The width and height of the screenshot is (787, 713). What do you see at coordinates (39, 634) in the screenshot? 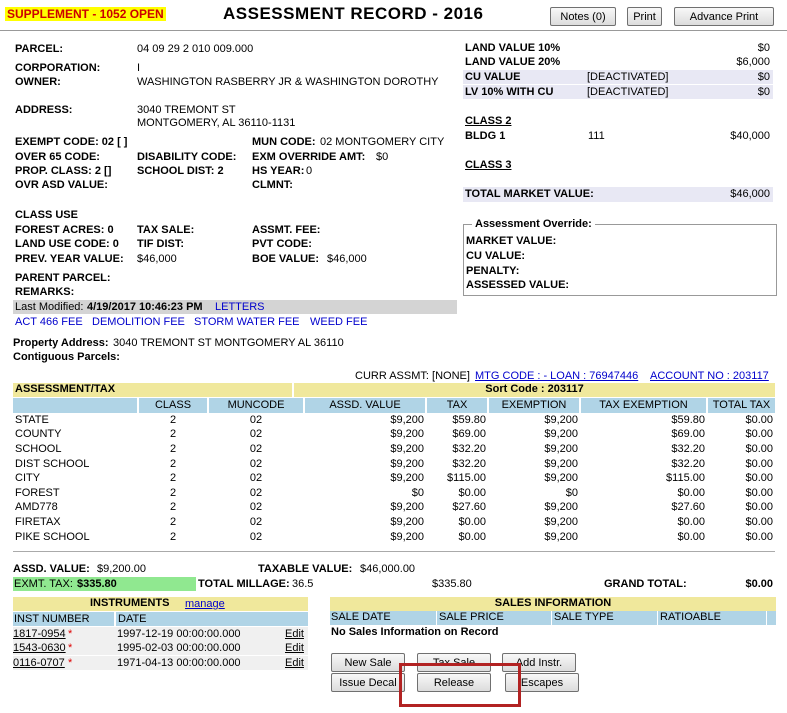
I see `instrument-number-link: 1817-0954` at bounding box center [39, 634].